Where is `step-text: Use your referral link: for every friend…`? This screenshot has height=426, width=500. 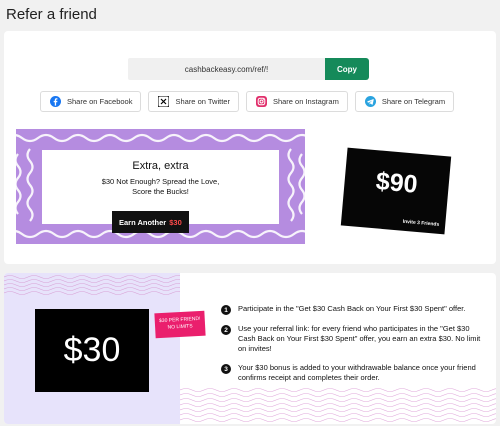
step-text: Use your referral link: for every friend… is located at coordinates (359, 338).